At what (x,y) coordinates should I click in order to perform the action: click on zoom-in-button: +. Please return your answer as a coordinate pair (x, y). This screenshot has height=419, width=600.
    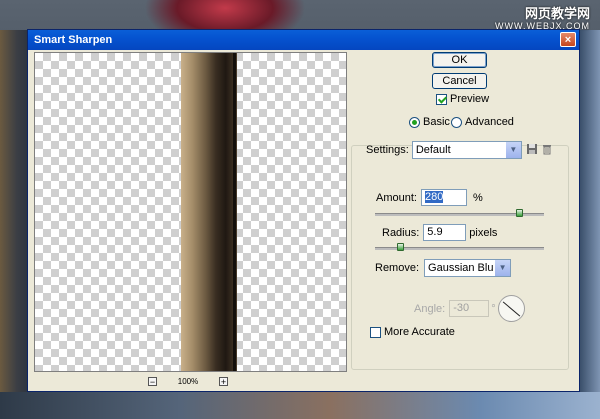
    Looking at the image, I should click on (223, 381).